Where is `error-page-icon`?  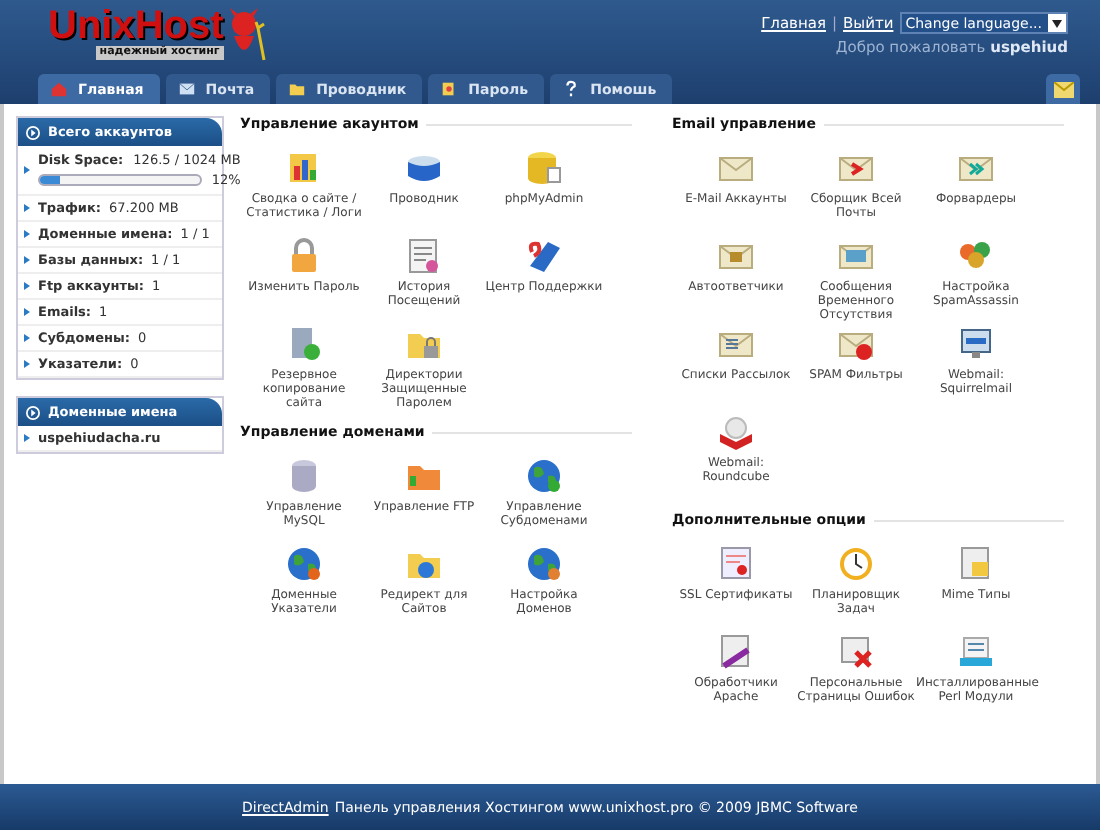 error-page-icon is located at coordinates (856, 652).